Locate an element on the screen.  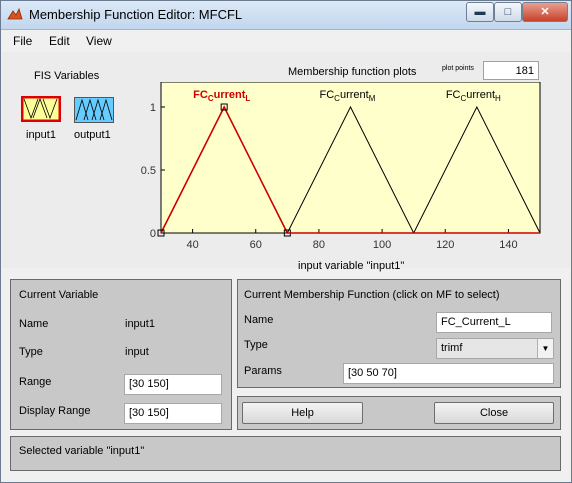
variable-name-label: Name is located at coordinates (34, 324).